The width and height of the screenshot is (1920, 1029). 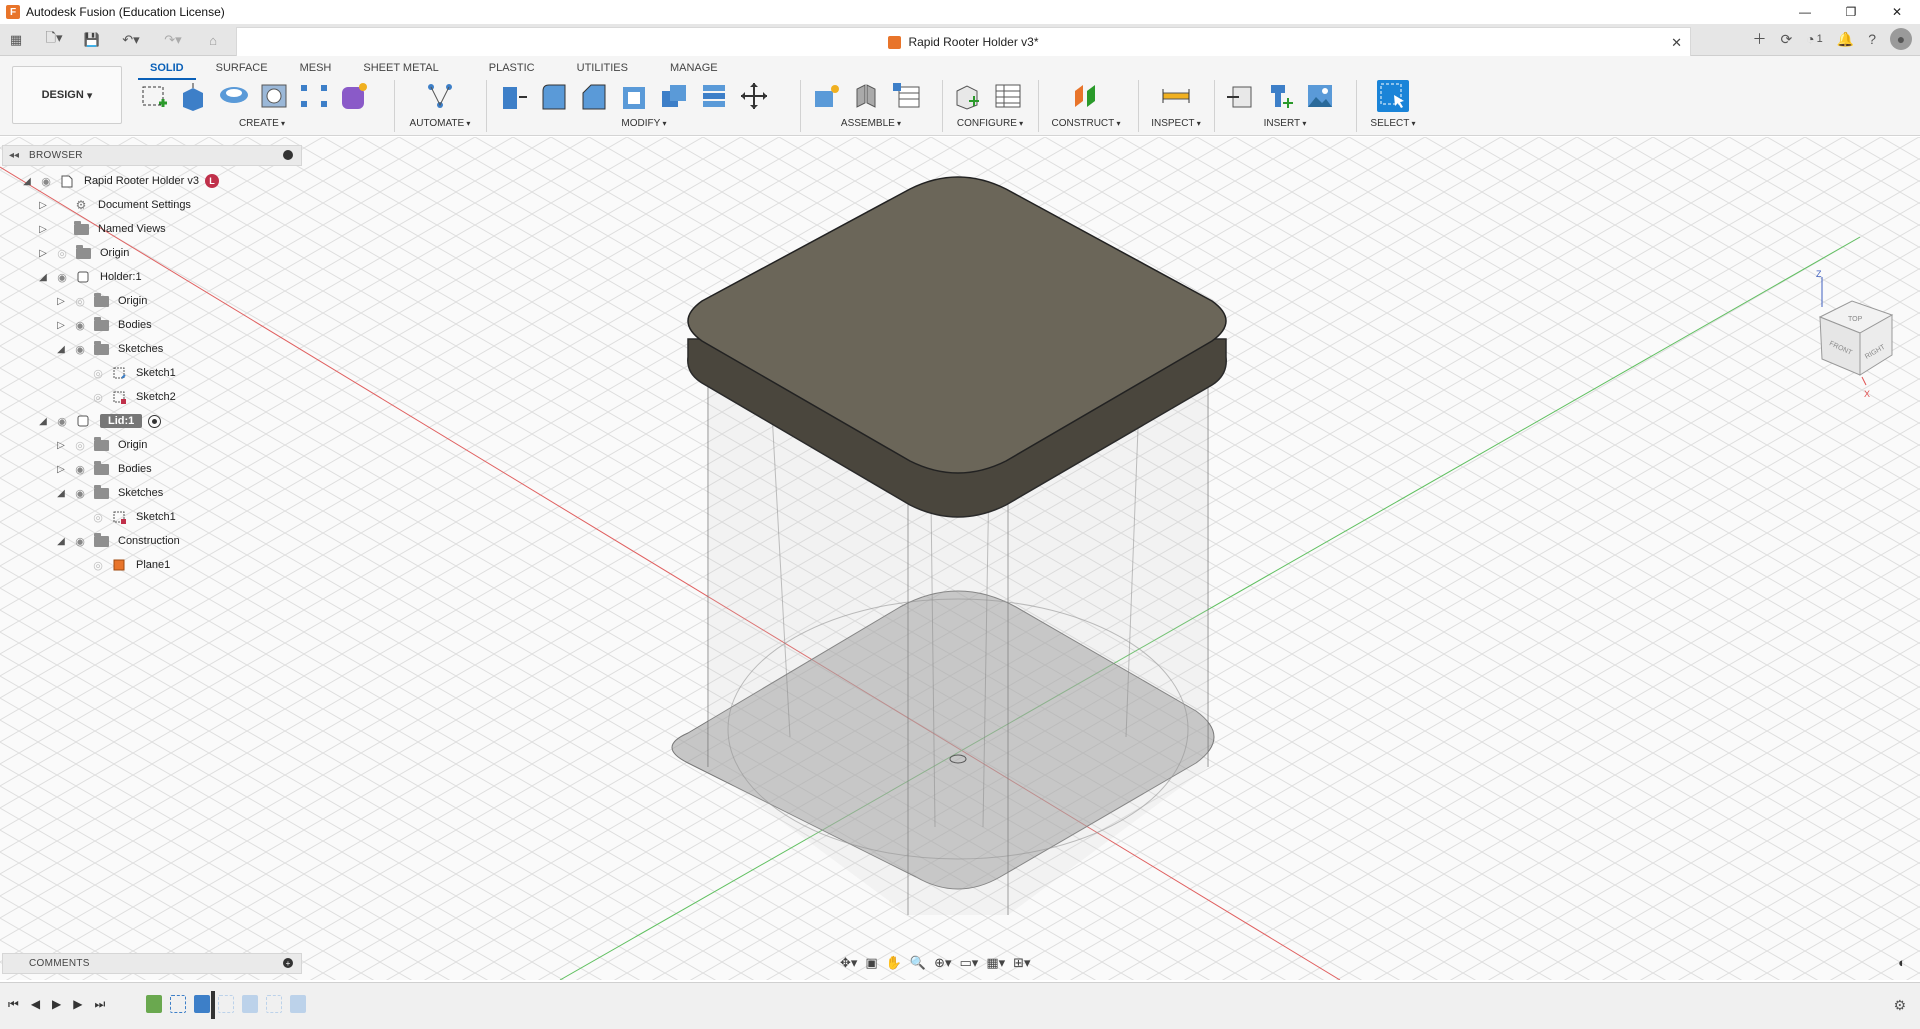 What do you see at coordinates (354, 96) in the screenshot?
I see `create-form-icon` at bounding box center [354, 96].